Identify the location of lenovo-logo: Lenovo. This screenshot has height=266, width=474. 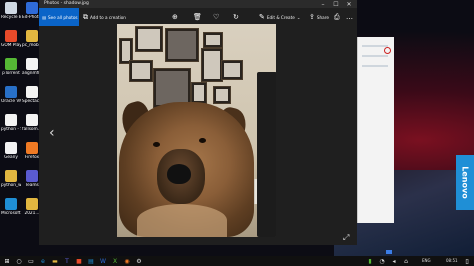
(465, 182).